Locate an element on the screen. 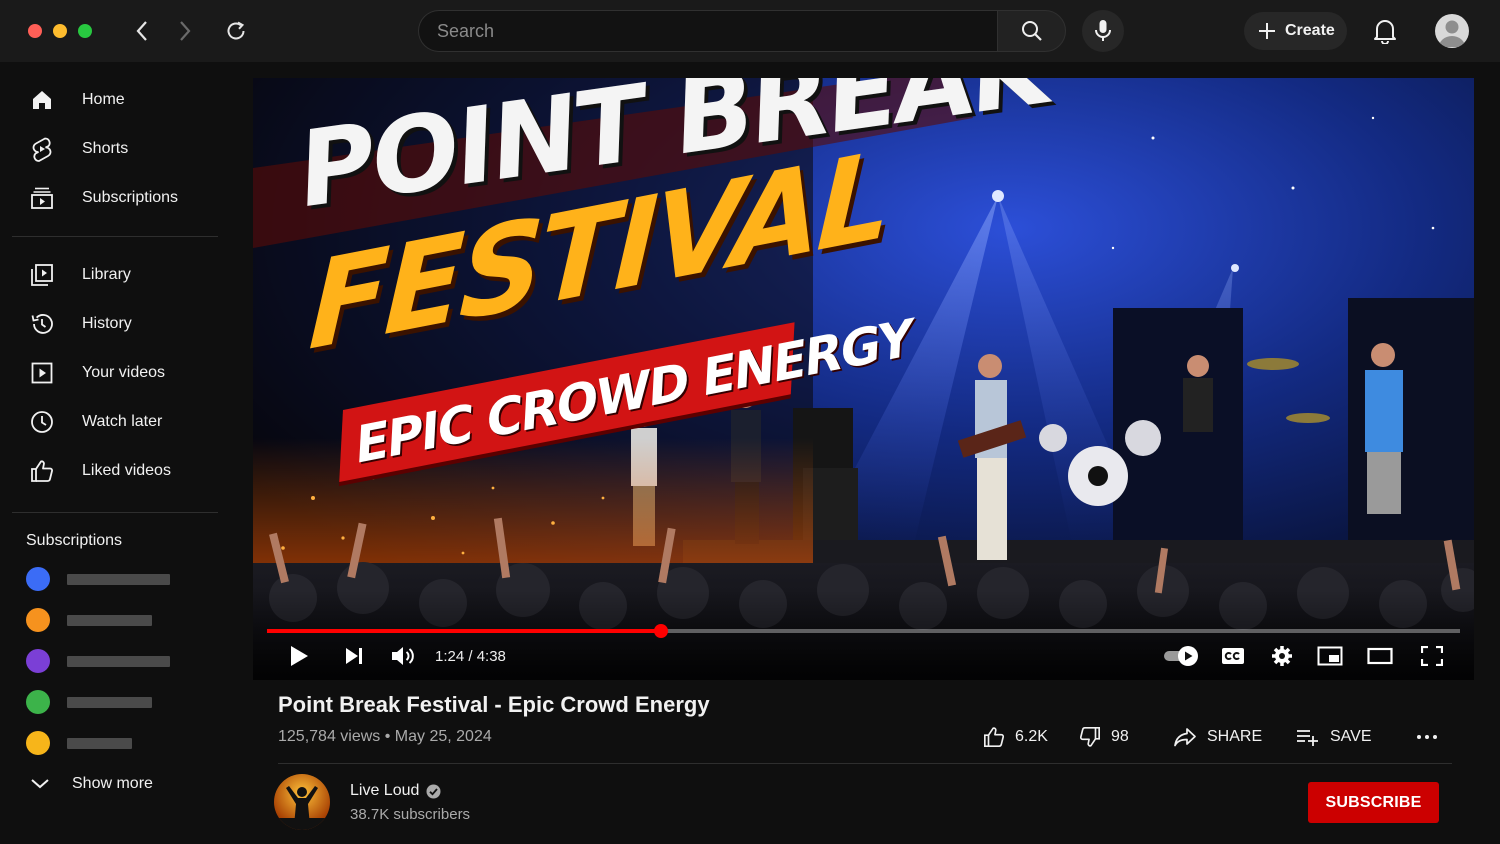 This screenshot has height=844, width=1500. sidebar-item-label: Watch later is located at coordinates (122, 421).